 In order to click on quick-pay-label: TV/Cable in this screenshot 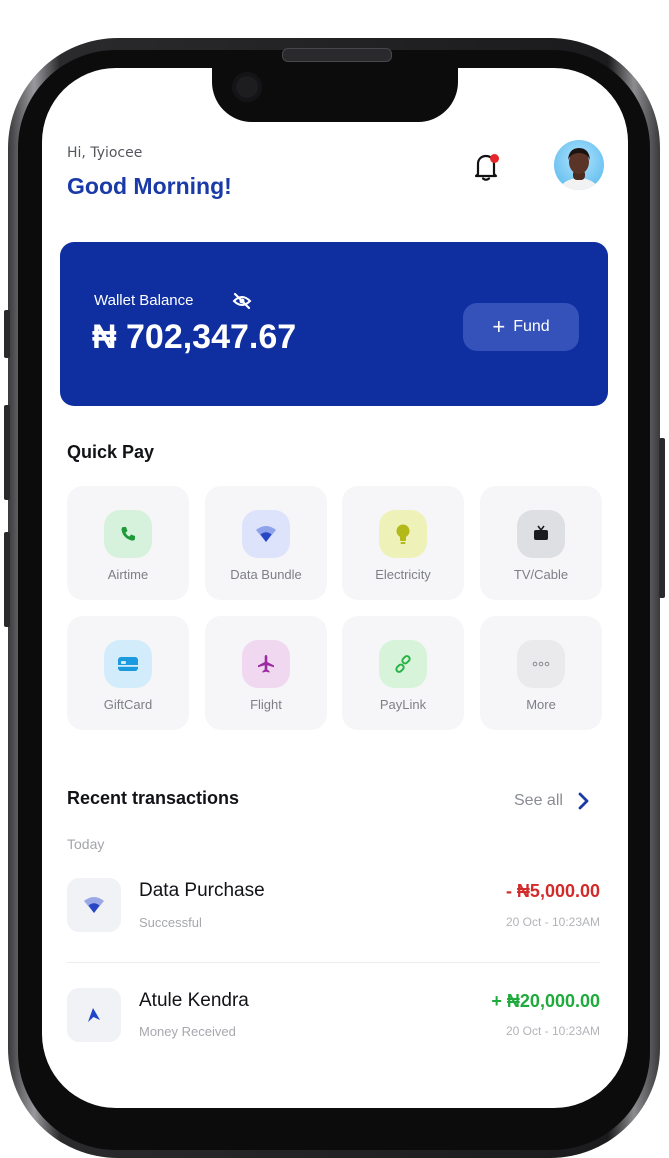, I will do `click(541, 574)`.